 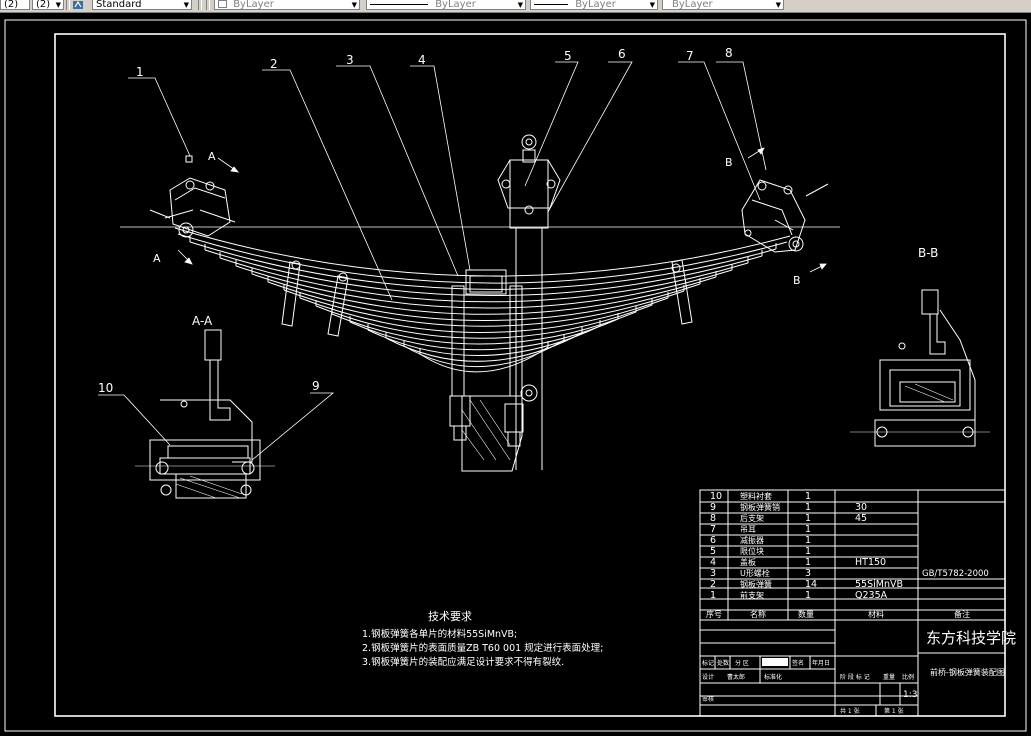 I want to click on axle-assembly, so click(x=505, y=303).